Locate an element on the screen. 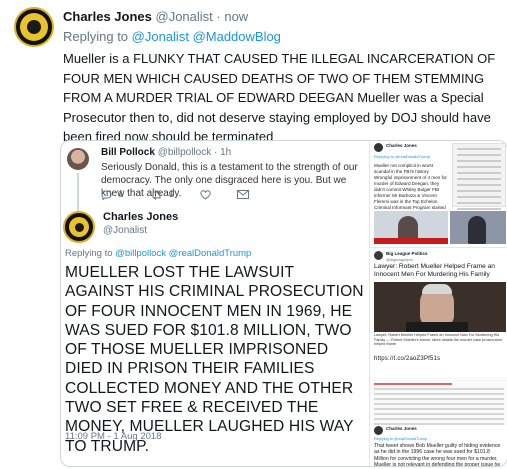 The width and height of the screenshot is (507, 469). envelope-icon is located at coordinates (243, 194).